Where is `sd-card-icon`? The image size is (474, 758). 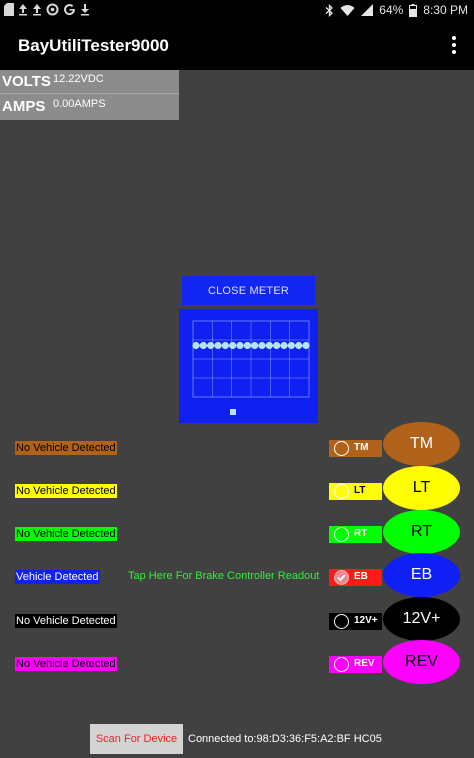
sd-card-icon is located at coordinates (9, 9).